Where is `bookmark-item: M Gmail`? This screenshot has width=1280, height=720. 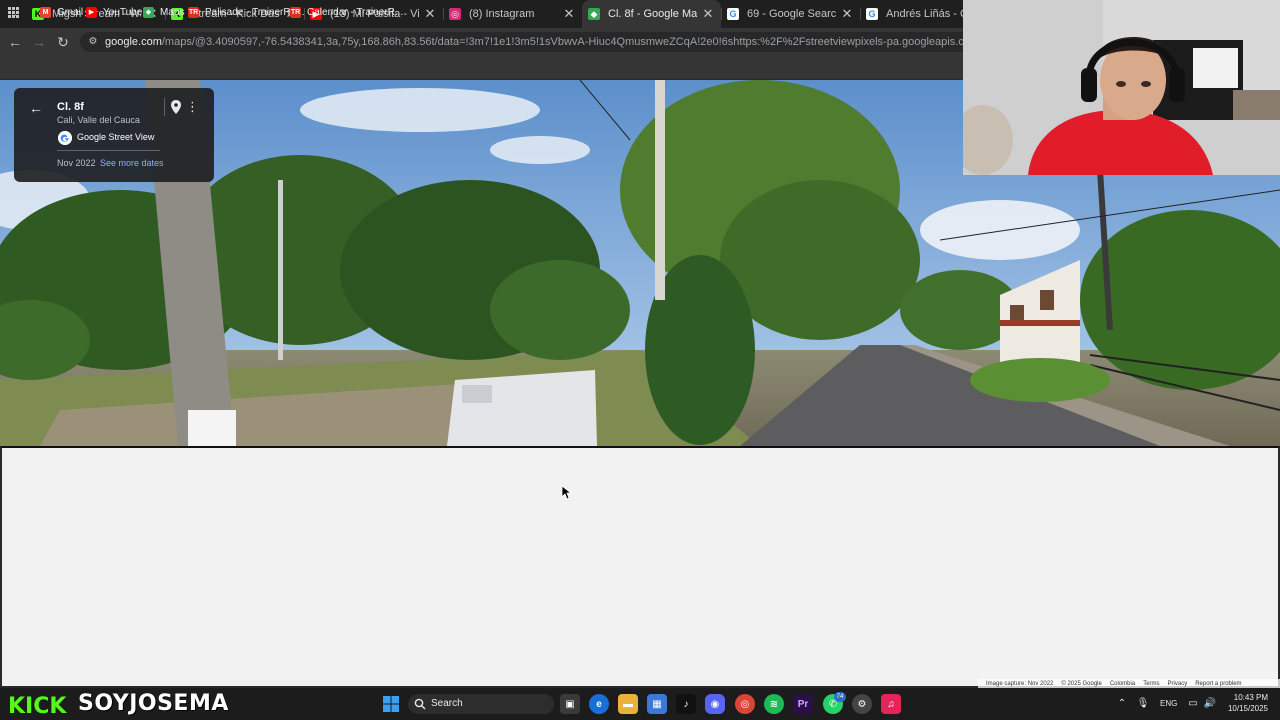
bookmark-item: M Gmail is located at coordinates (61, 12).